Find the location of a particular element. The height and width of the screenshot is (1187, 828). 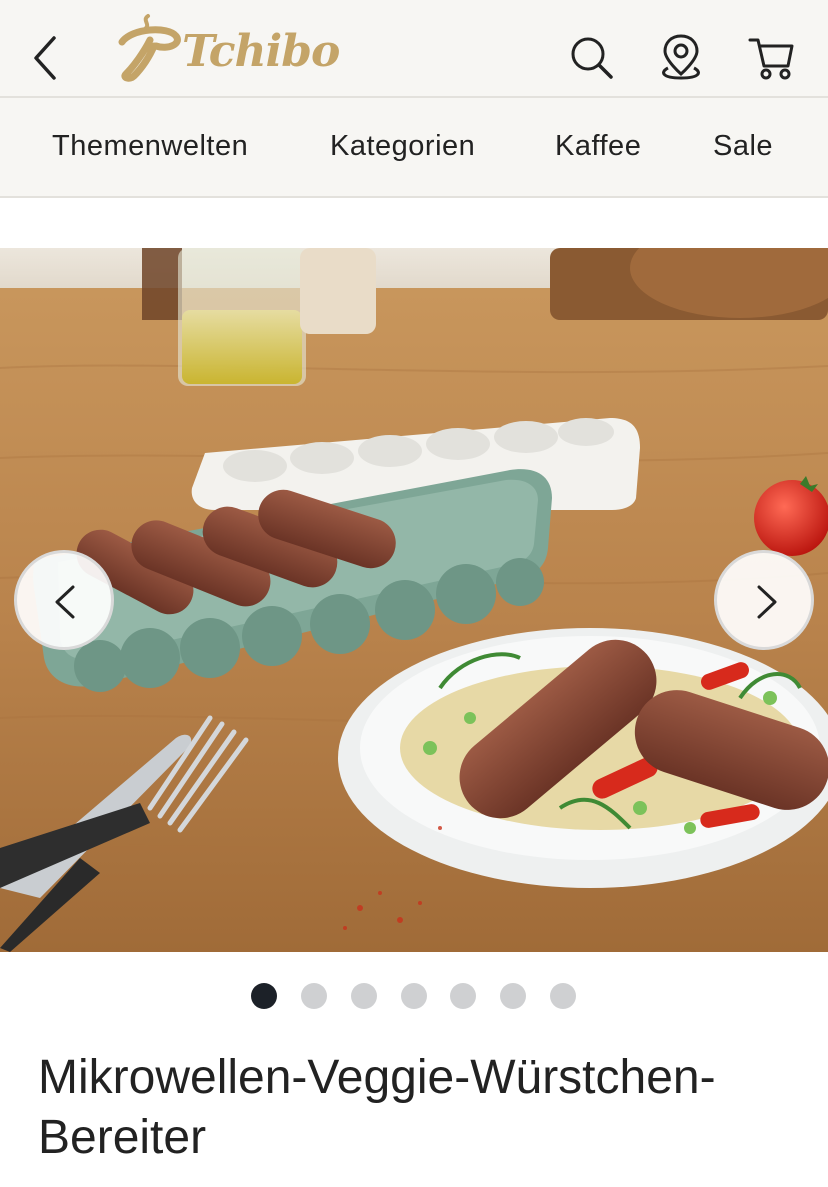

tchibo-logo: Tchibo is located at coordinates (237, 46).